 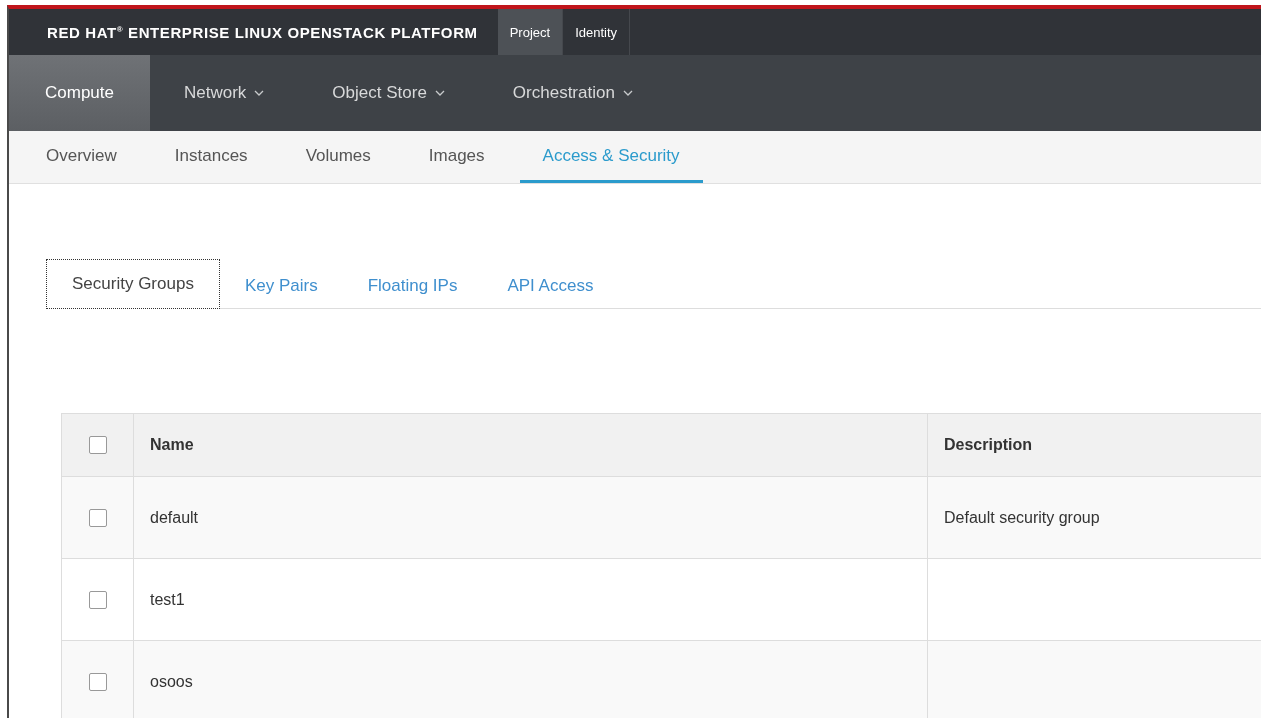 I want to click on nav-menu-item: Network, so click(x=224, y=93).